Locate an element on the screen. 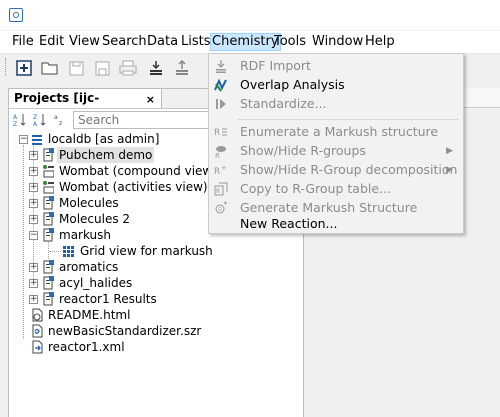 The image size is (500, 417). az-sort-icon: AZ is located at coordinates (20, 121).